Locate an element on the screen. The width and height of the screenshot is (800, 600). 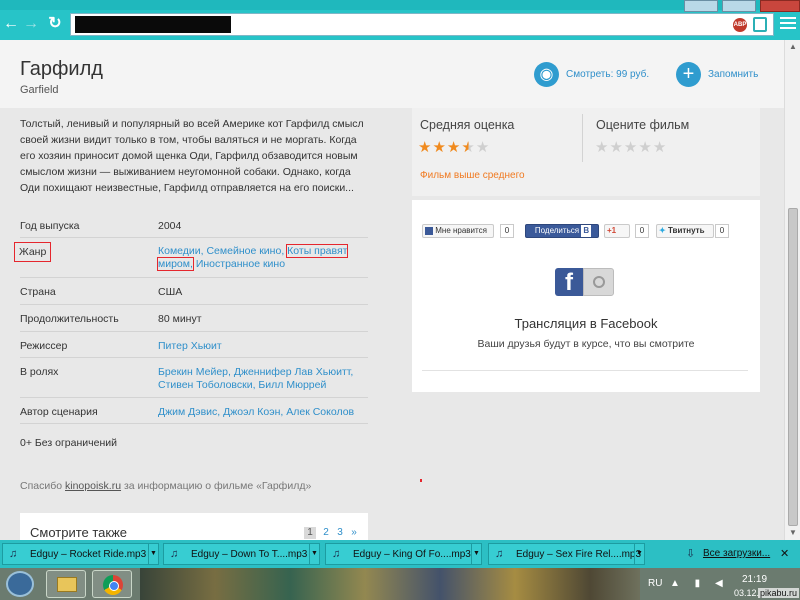
facebook-broadcast-toggle is located at coordinates (598, 282).